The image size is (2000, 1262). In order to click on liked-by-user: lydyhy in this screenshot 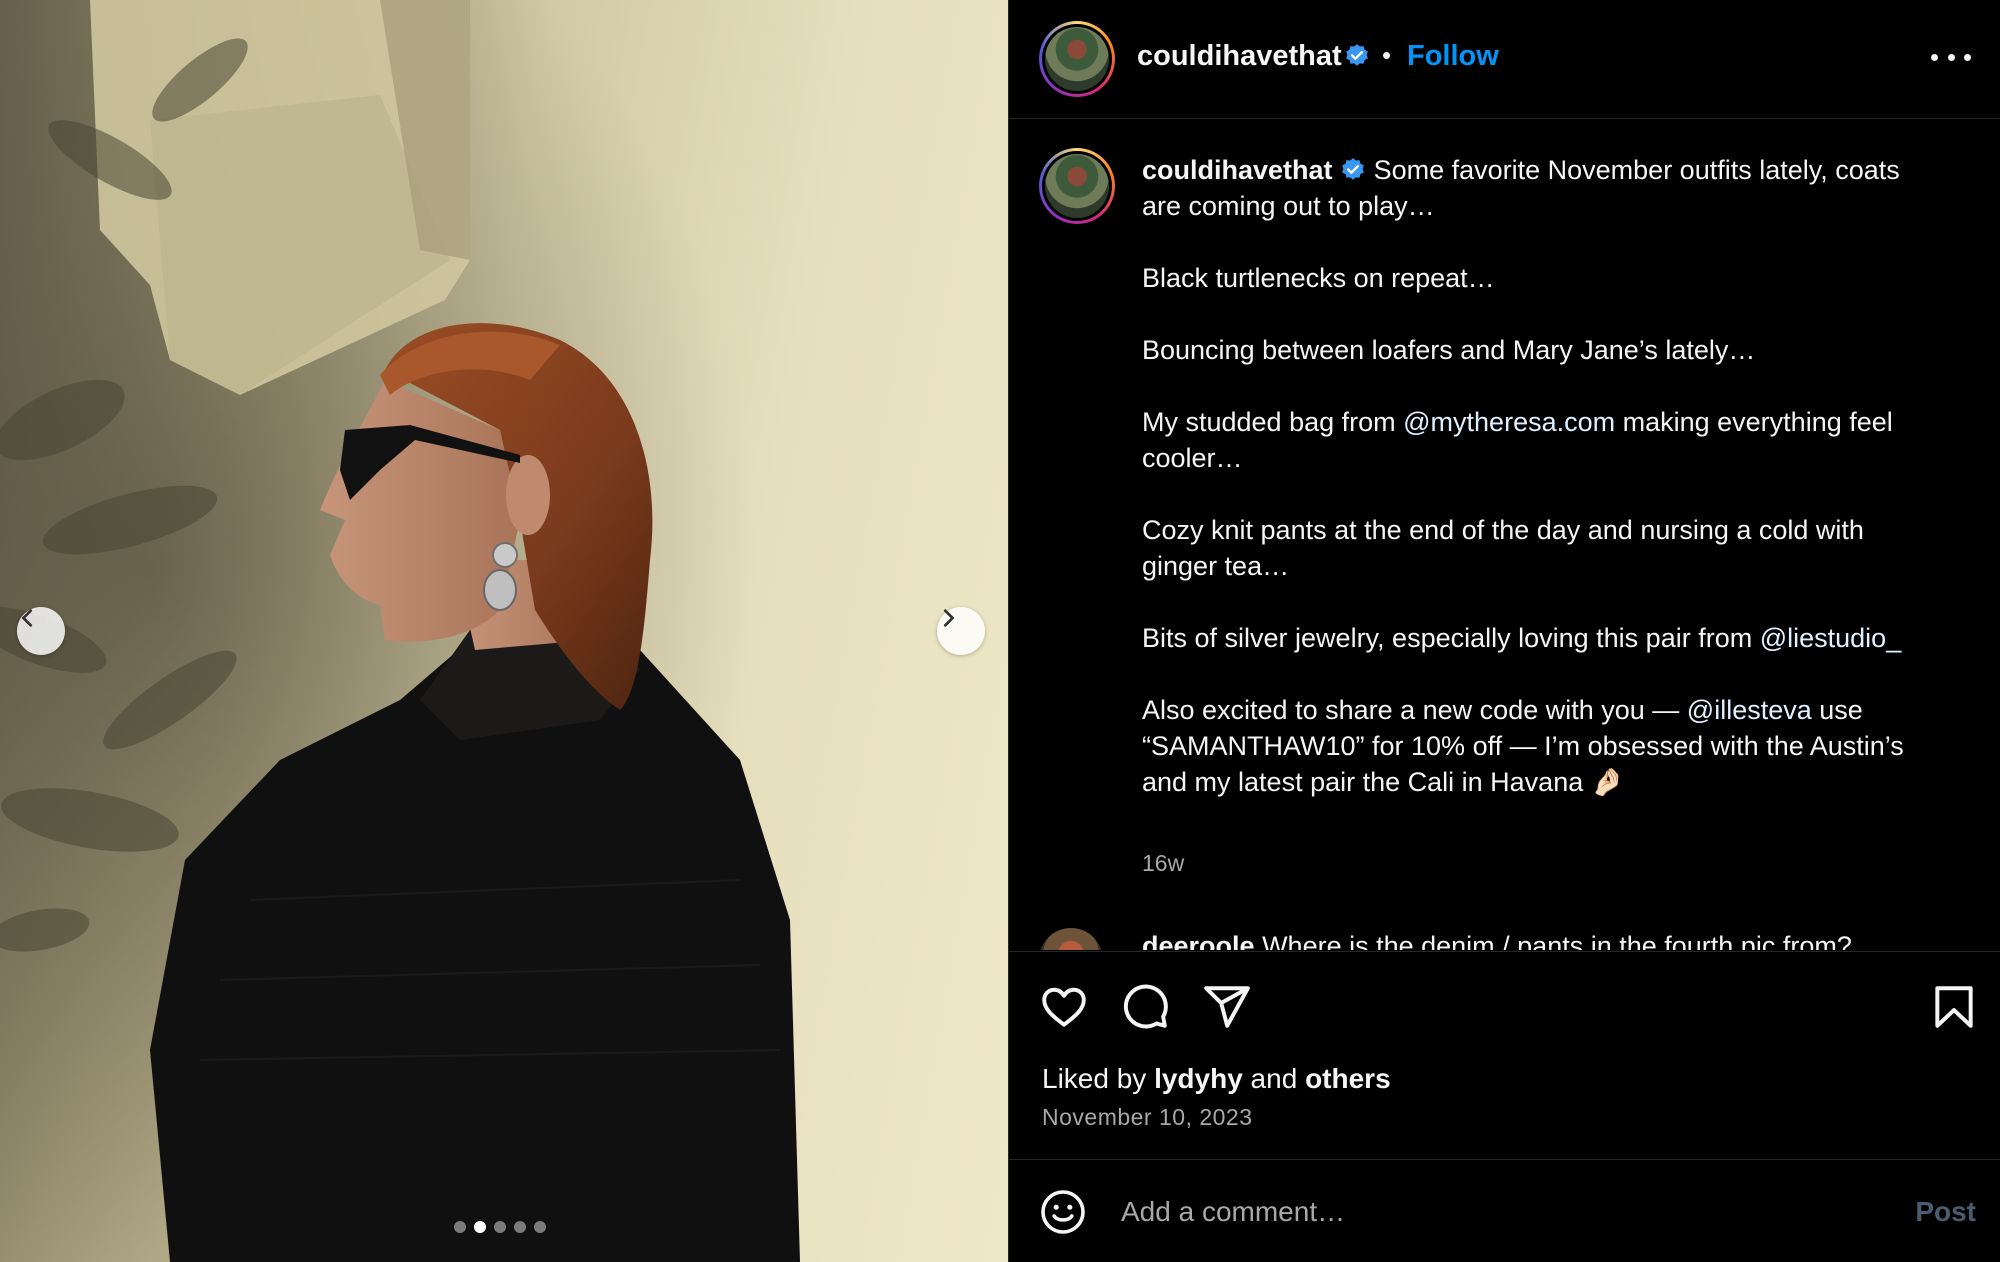, I will do `click(1198, 1078)`.